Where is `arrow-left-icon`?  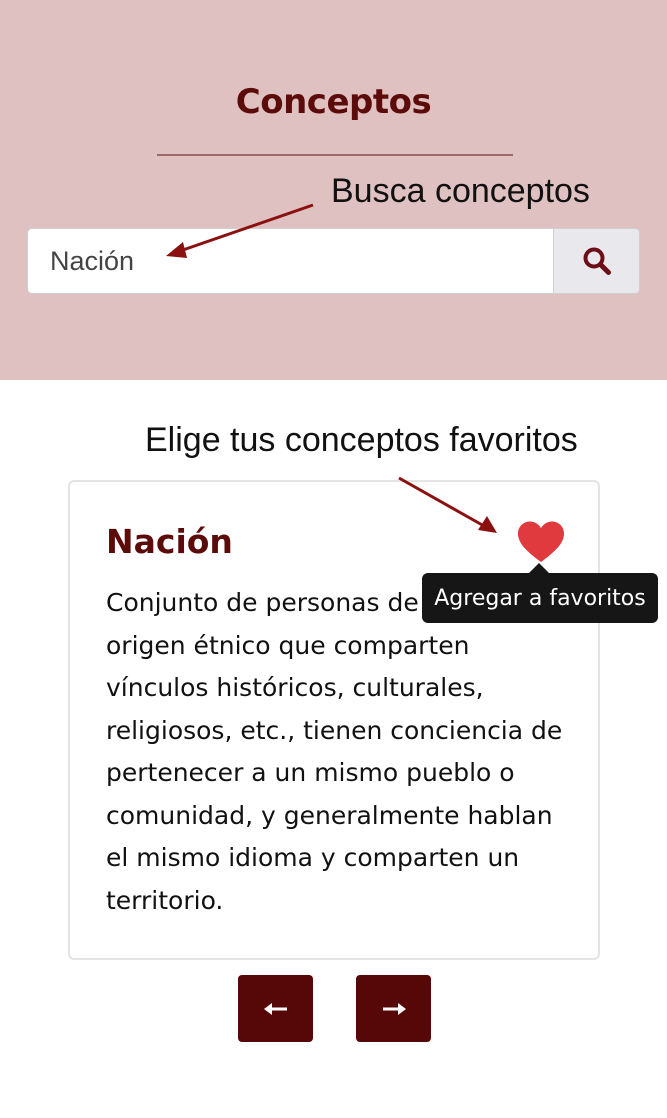
arrow-left-icon is located at coordinates (275, 1008).